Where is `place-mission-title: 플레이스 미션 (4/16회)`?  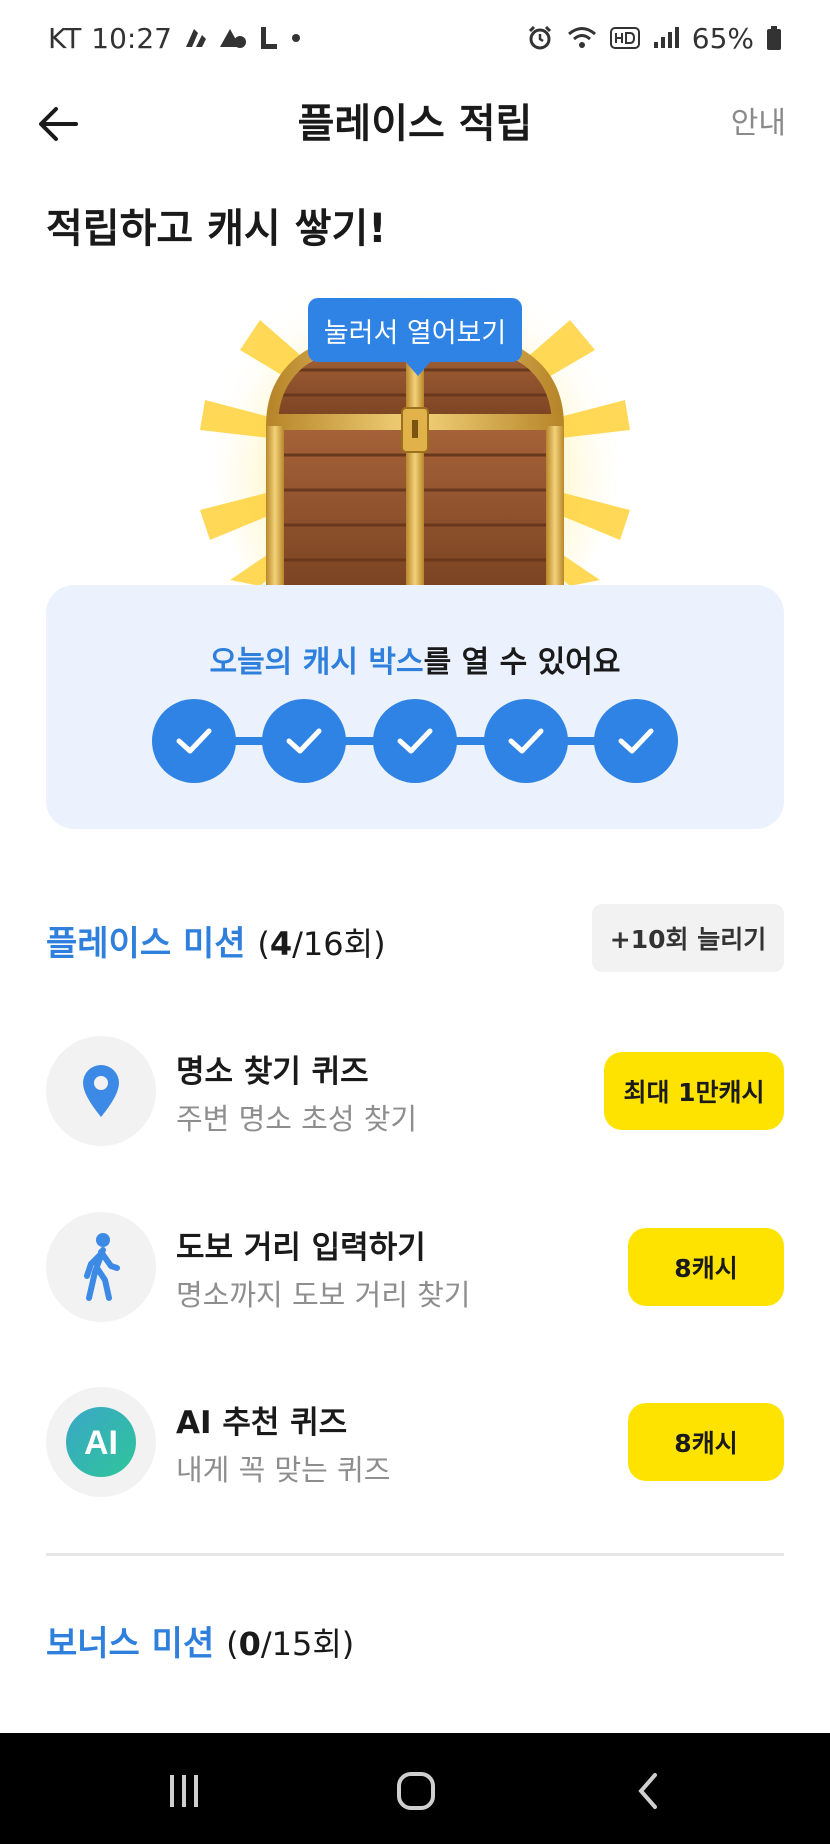
place-mission-title: 플레이스 미션 (4/16회) is located at coordinates (216, 940).